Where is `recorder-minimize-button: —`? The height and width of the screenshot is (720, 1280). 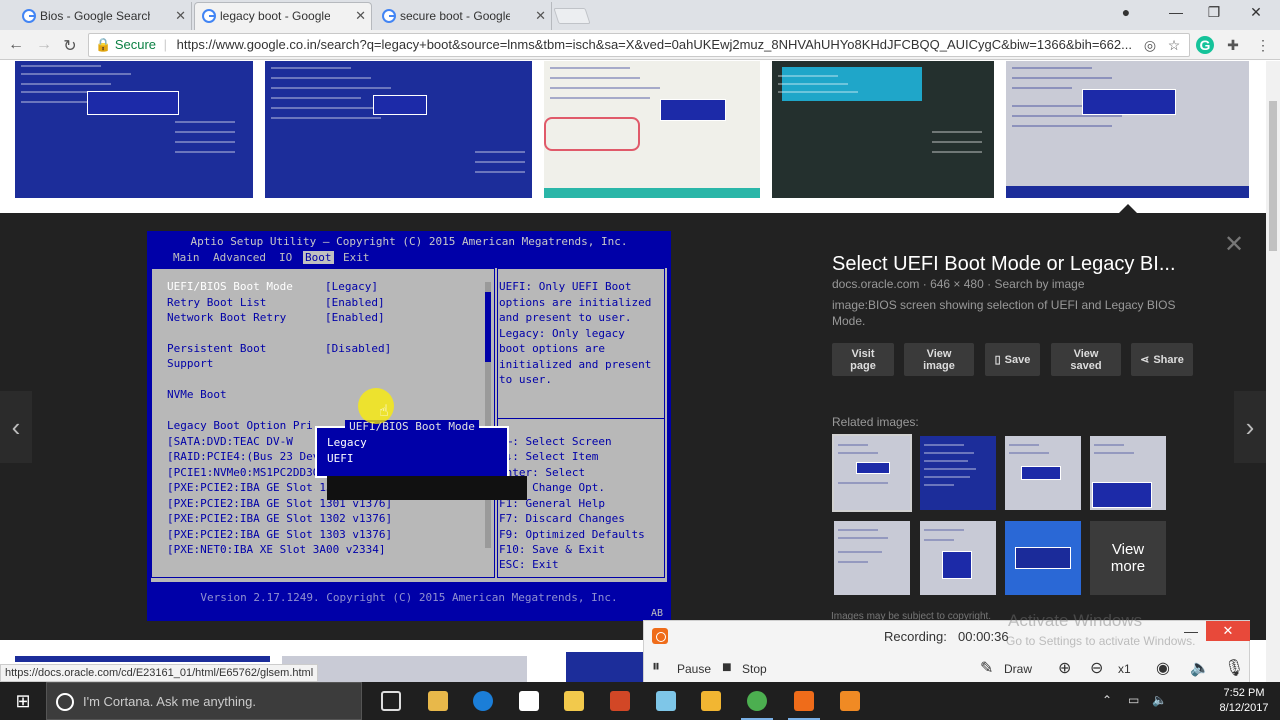 recorder-minimize-button: — is located at coordinates (1191, 631).